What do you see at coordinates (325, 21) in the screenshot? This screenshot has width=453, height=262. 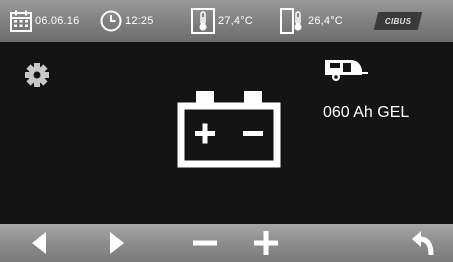 I see `outdoor-temperature-text: 26,4°C` at bounding box center [325, 21].